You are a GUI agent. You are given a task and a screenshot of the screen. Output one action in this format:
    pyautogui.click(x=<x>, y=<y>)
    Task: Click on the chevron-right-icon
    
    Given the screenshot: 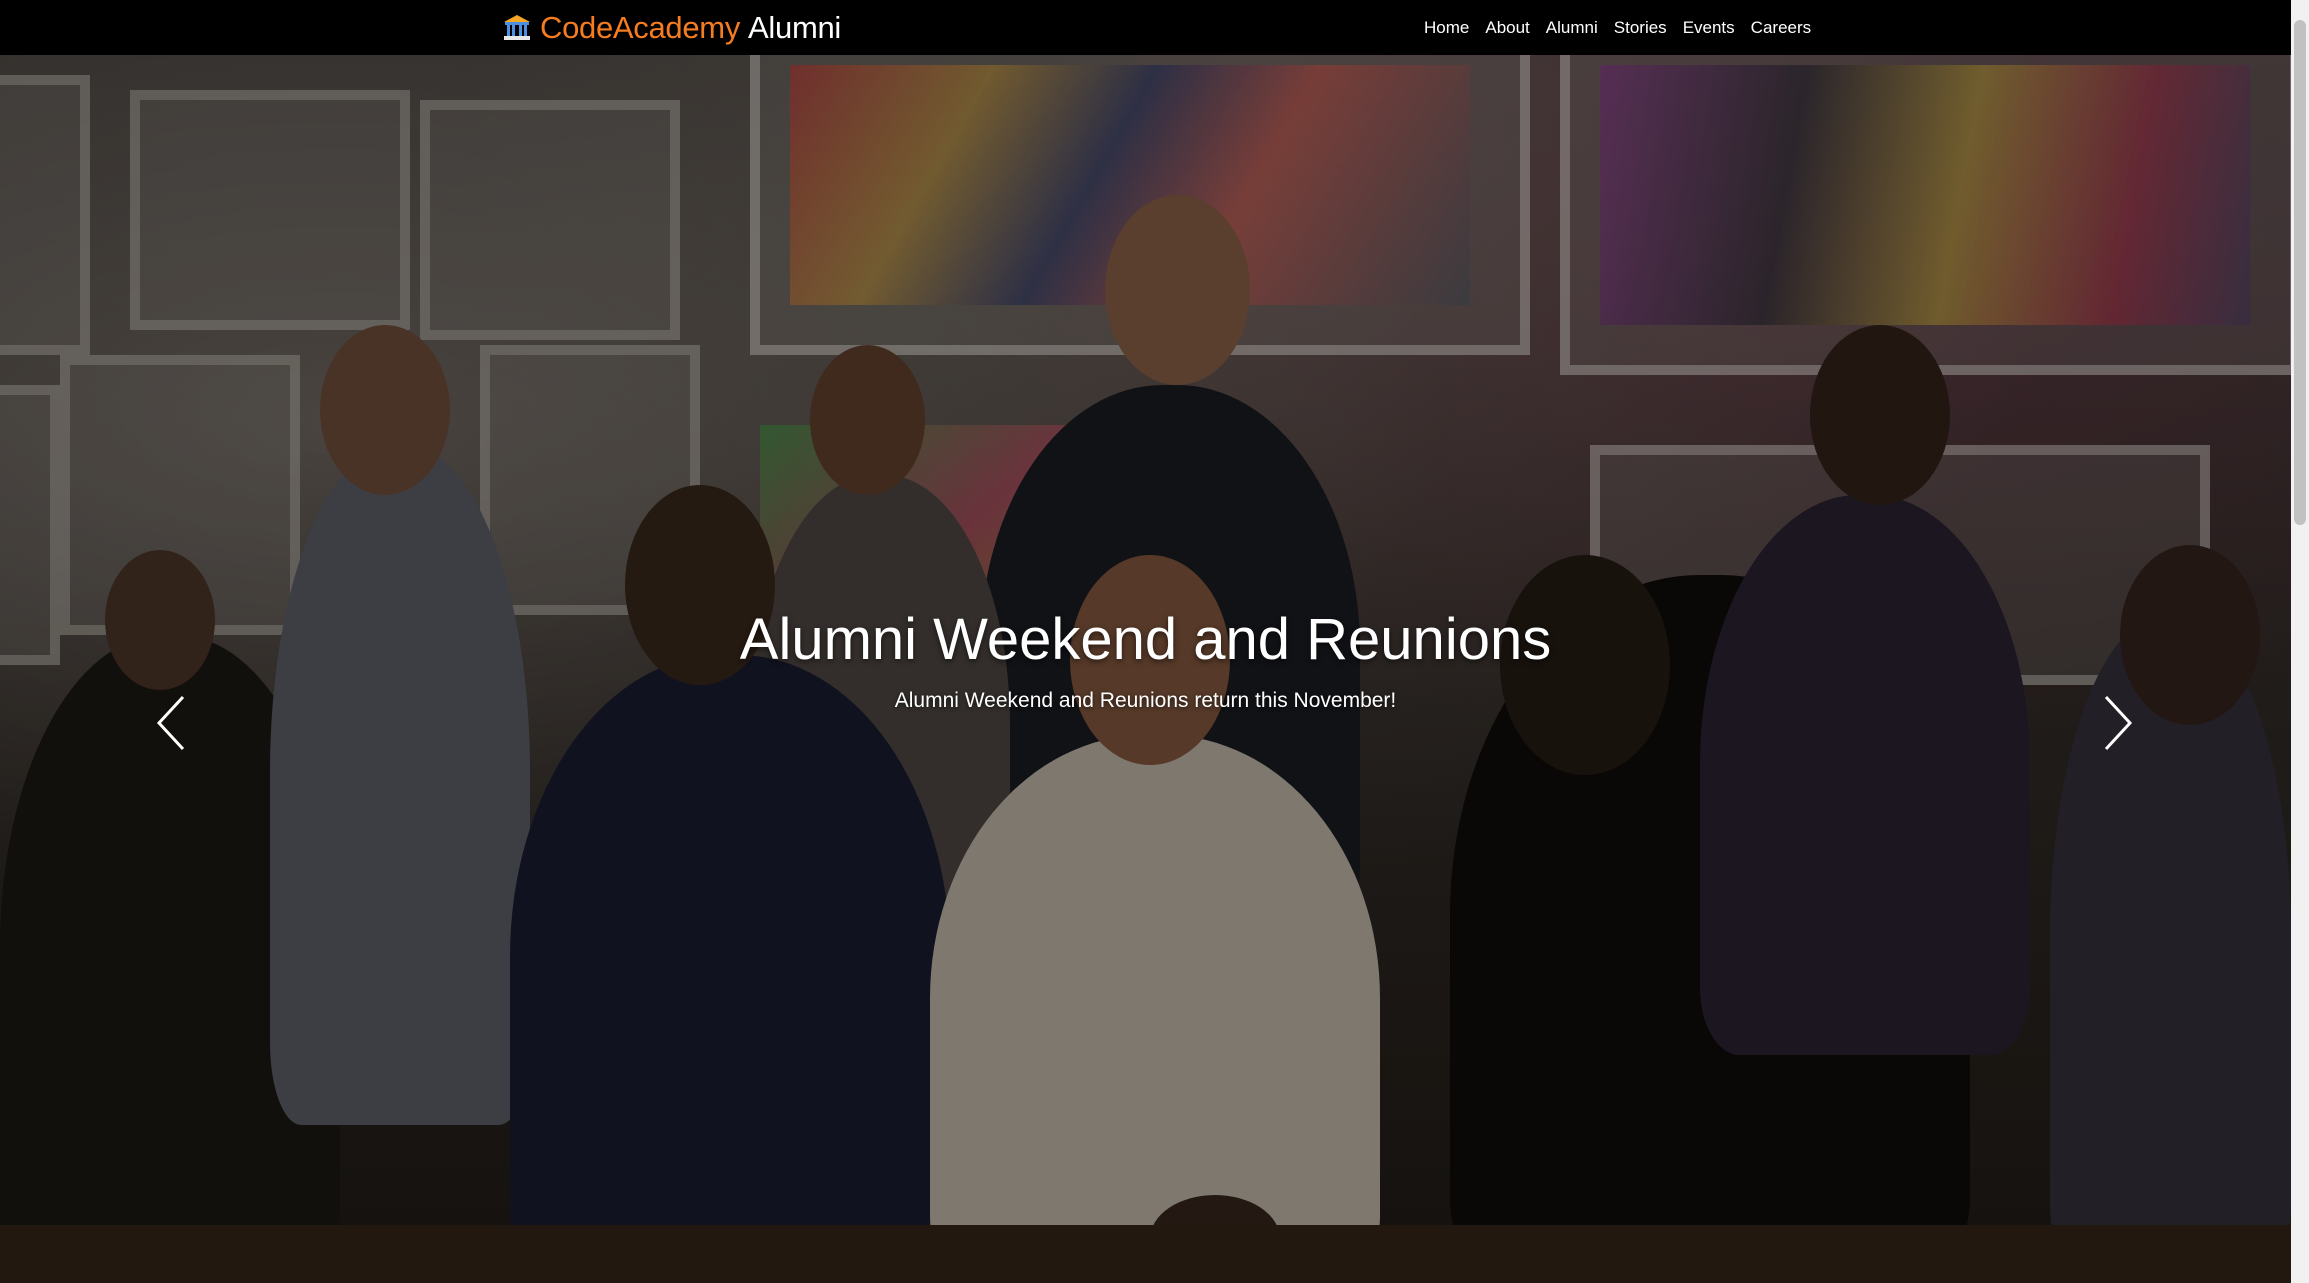 What is the action you would take?
    pyautogui.click(x=2118, y=725)
    